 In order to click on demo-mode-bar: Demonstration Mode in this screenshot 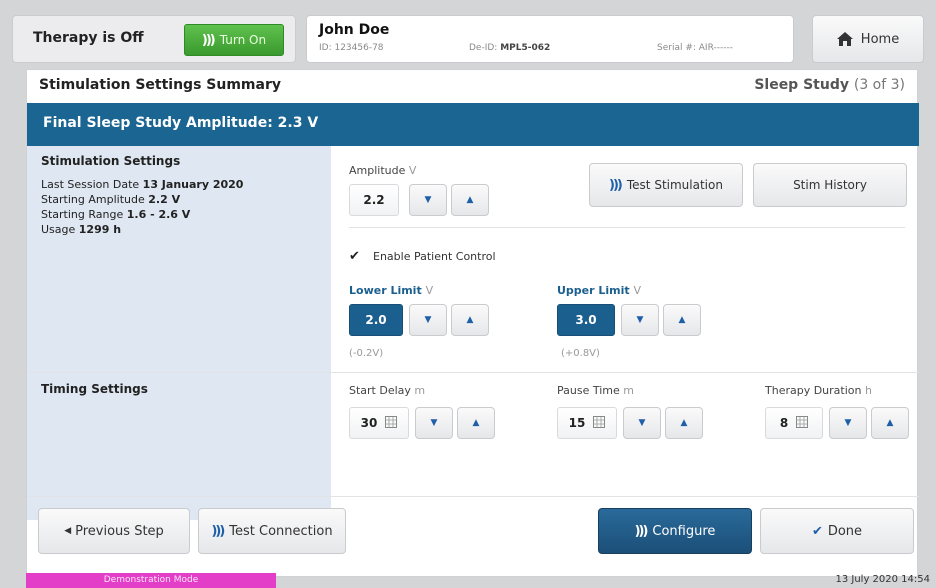, I will do `click(151, 580)`.